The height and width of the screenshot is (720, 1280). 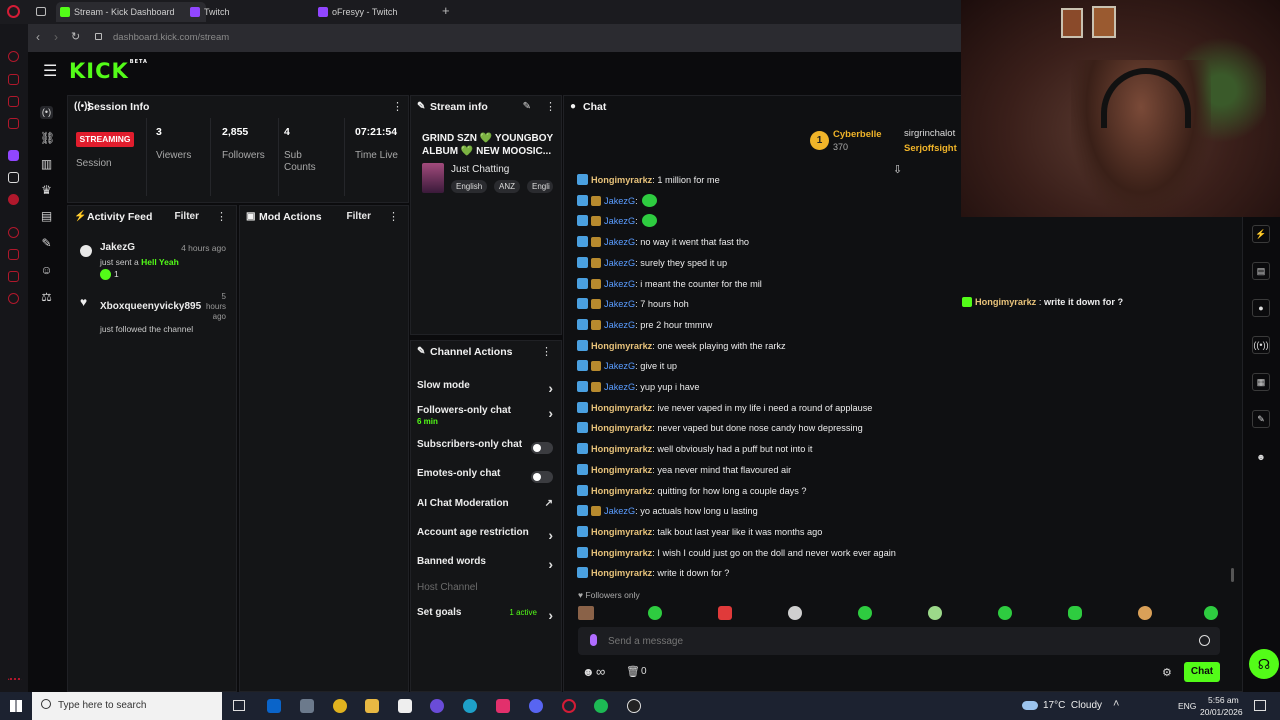 What do you see at coordinates (1261, 345) in the screenshot?
I see `broadcast-icon: ((•))` at bounding box center [1261, 345].